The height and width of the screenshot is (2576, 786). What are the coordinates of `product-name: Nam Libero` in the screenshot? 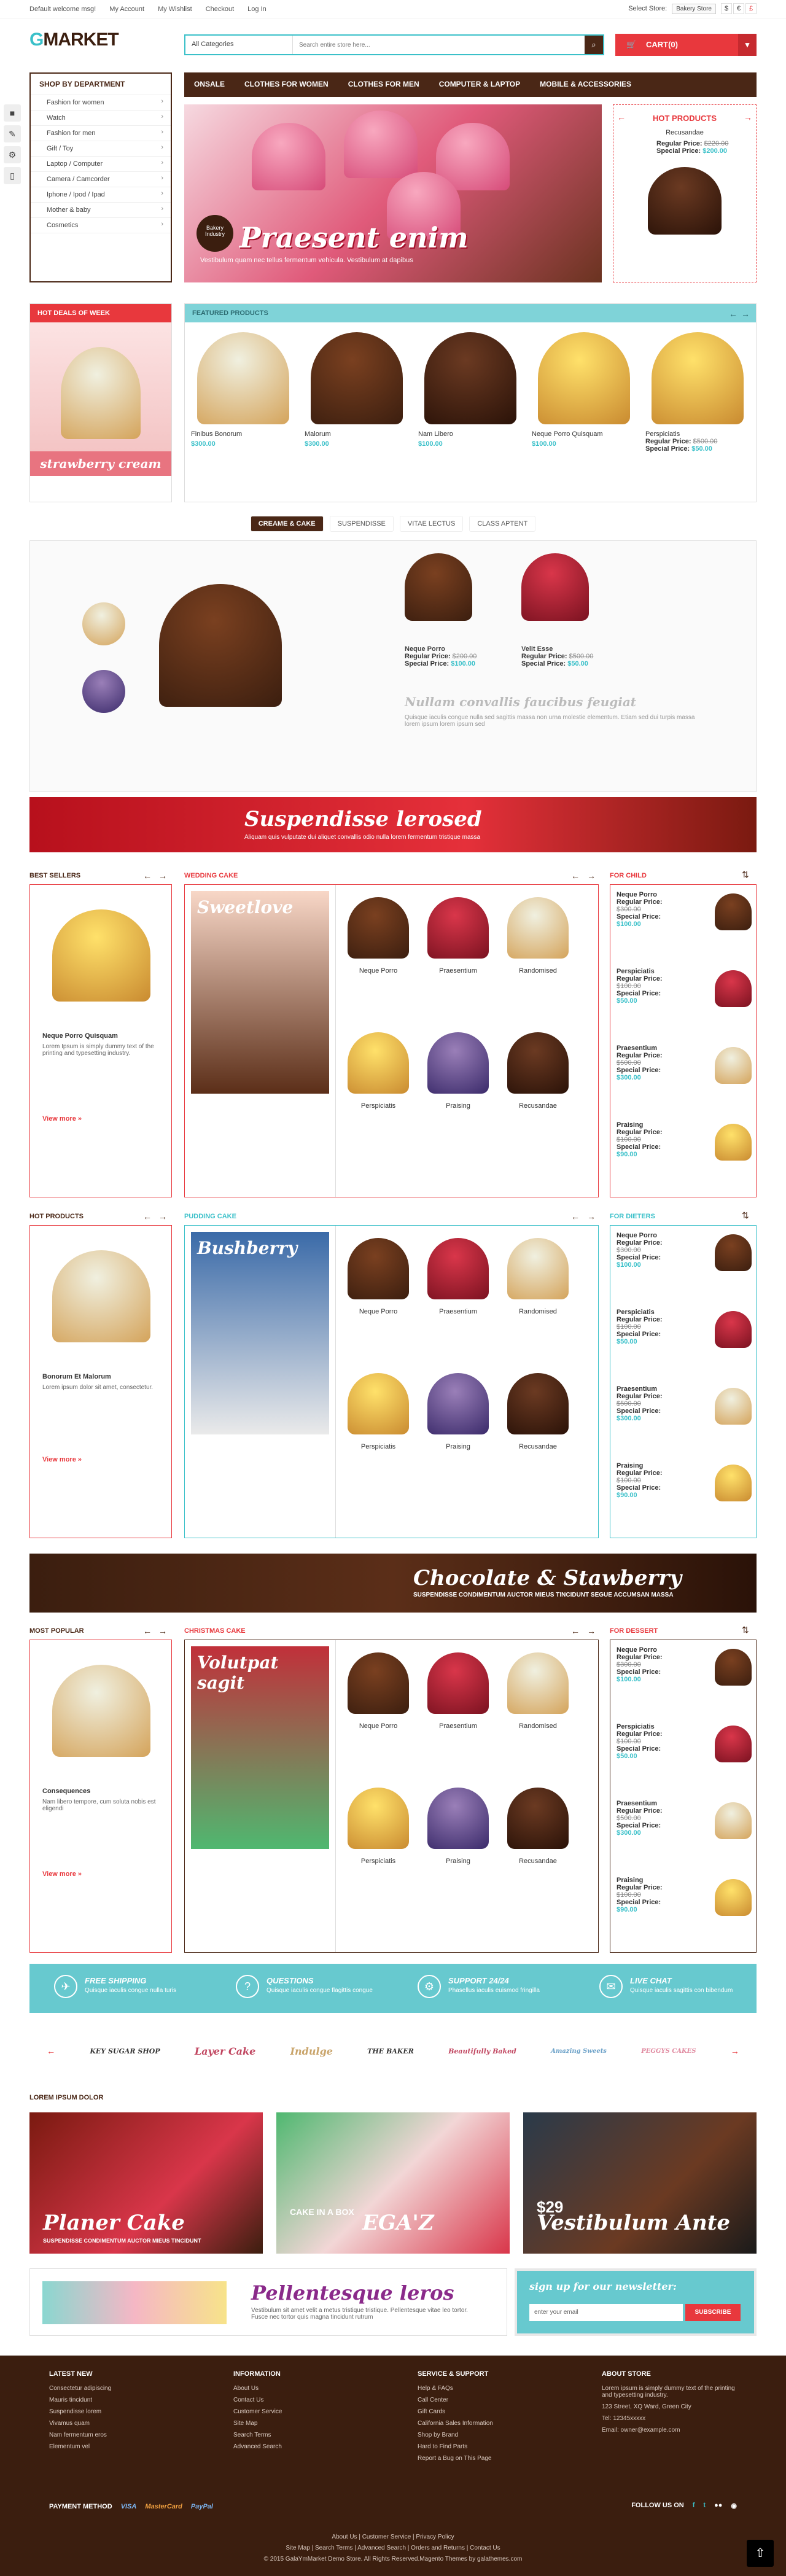 It's located at (470, 434).